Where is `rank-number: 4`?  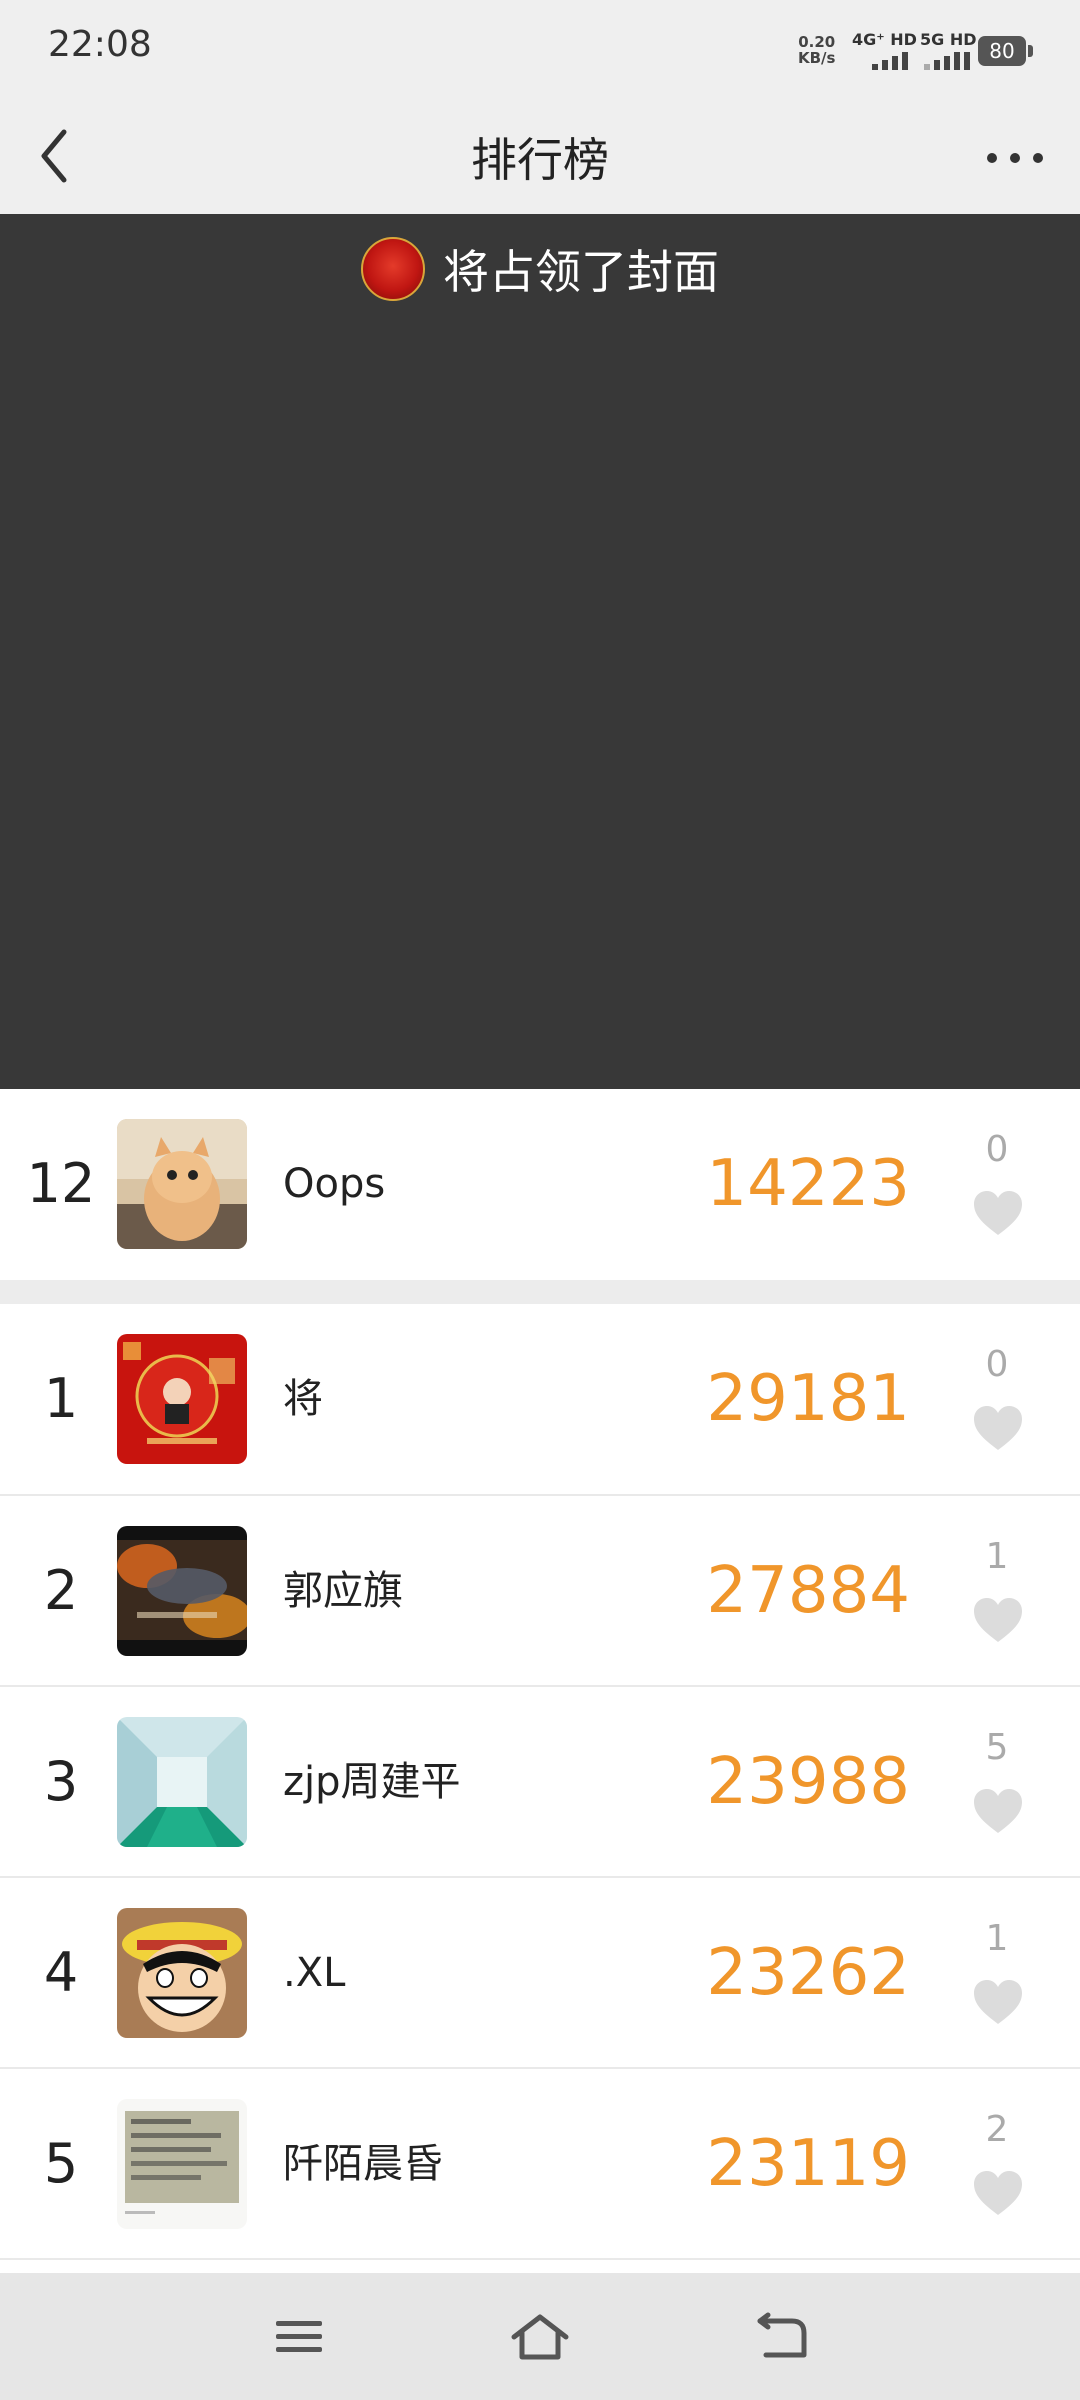 rank-number: 4 is located at coordinates (61, 1972).